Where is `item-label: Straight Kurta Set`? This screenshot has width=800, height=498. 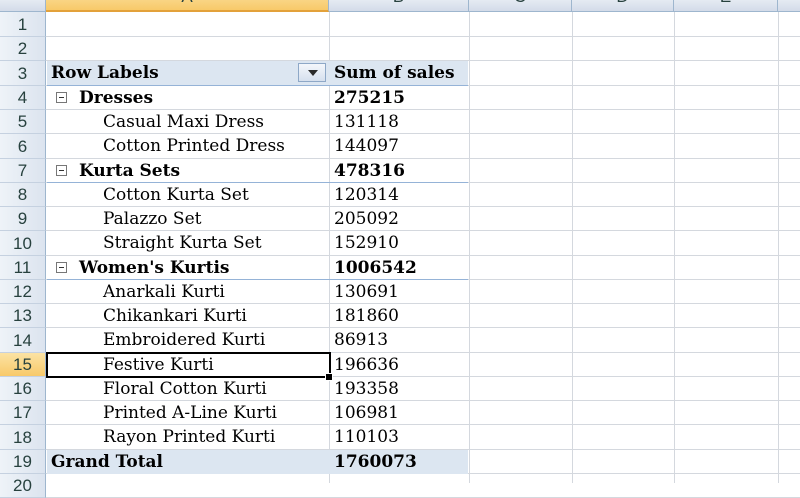
item-label: Straight Kurta Set is located at coordinates (182, 243).